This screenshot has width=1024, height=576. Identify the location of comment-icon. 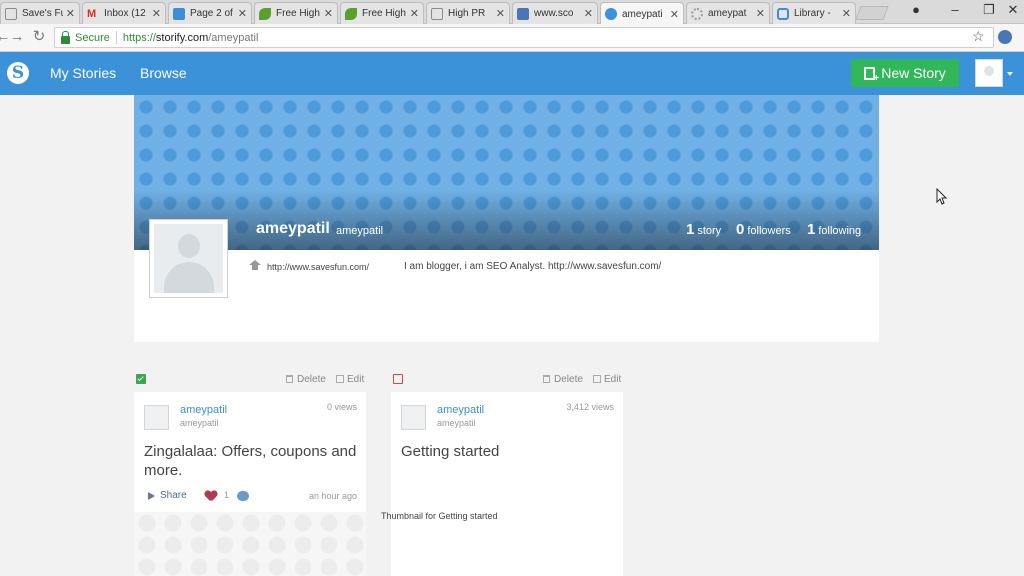
(243, 496).